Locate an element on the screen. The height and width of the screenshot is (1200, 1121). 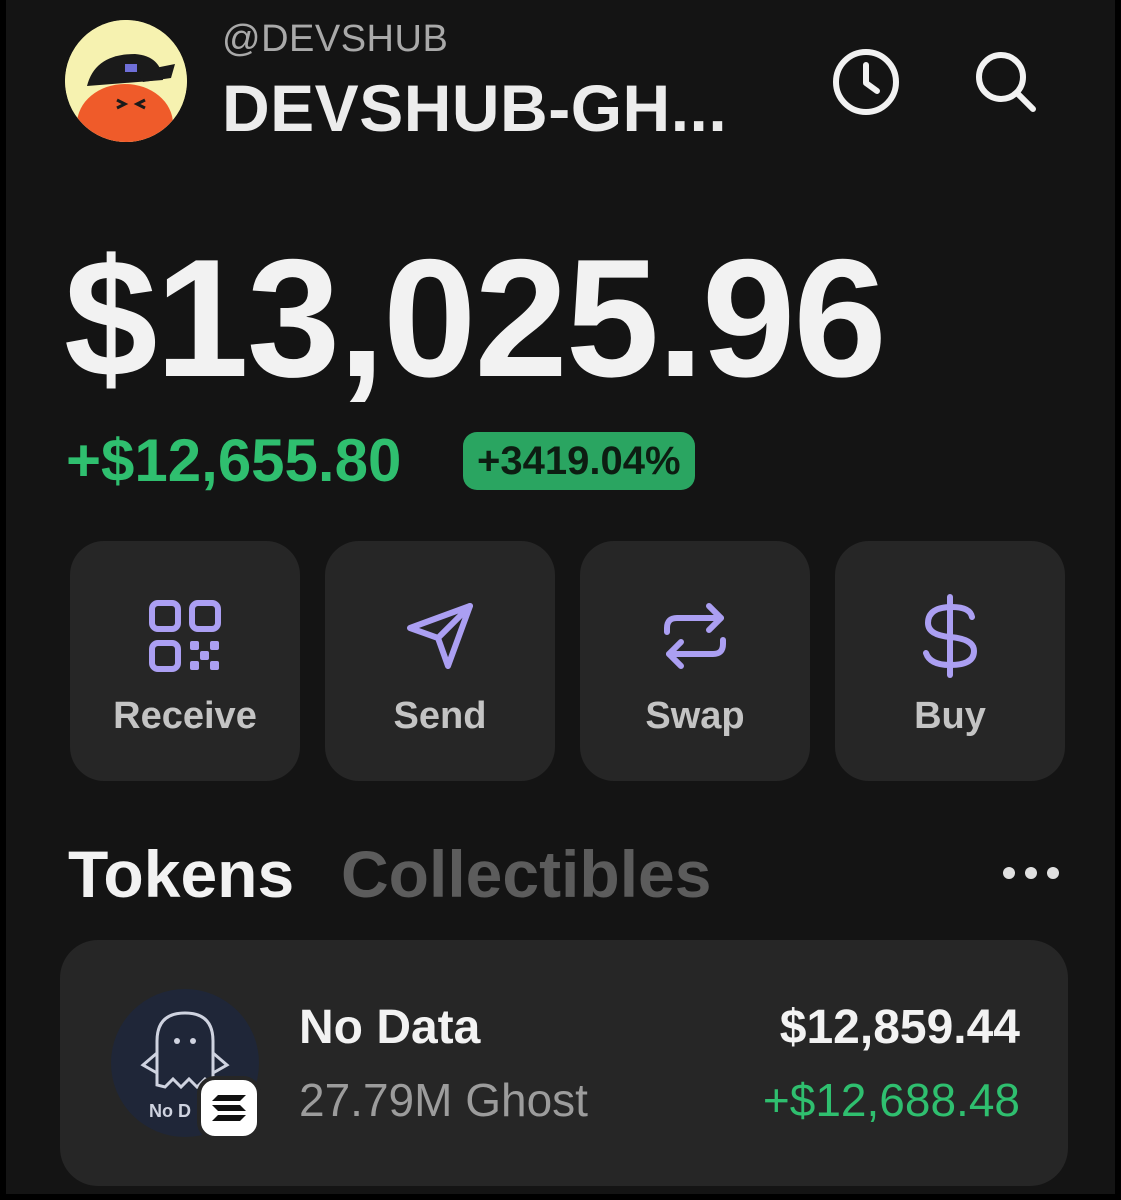
send-label: Send is located at coordinates (440, 716).